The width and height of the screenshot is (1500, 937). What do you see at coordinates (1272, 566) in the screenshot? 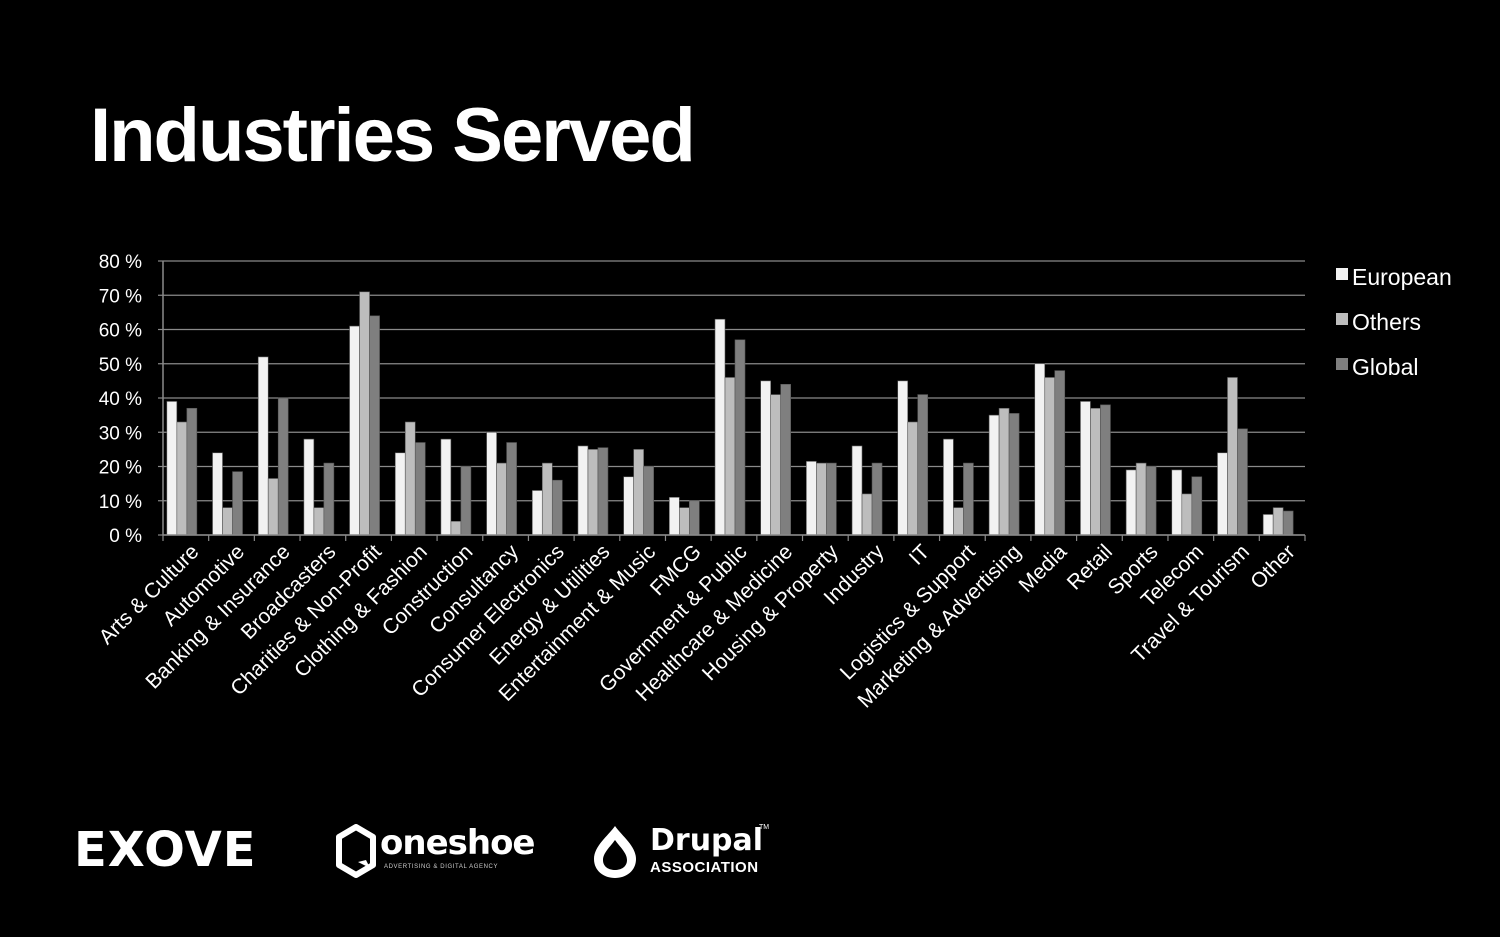
I see `x-tick-label: Other` at bounding box center [1272, 566].